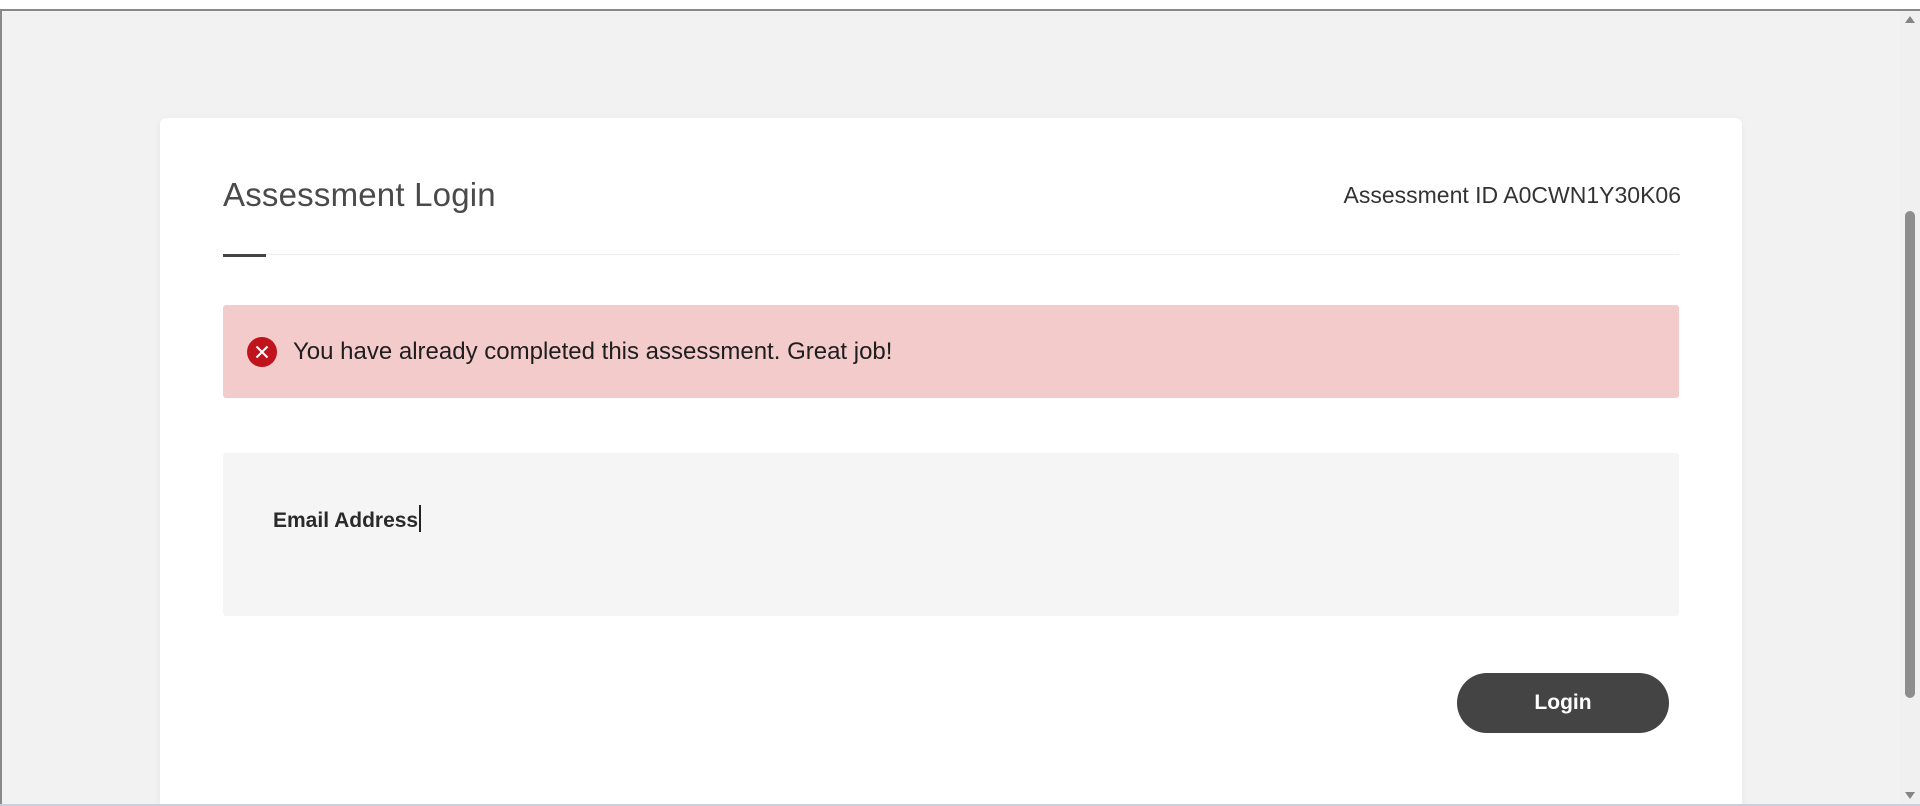 This screenshot has width=1920, height=806. Describe the element at coordinates (1512, 195) in the screenshot. I see `assessment-id: Assessment ID A0CWN1Y30K06` at that location.